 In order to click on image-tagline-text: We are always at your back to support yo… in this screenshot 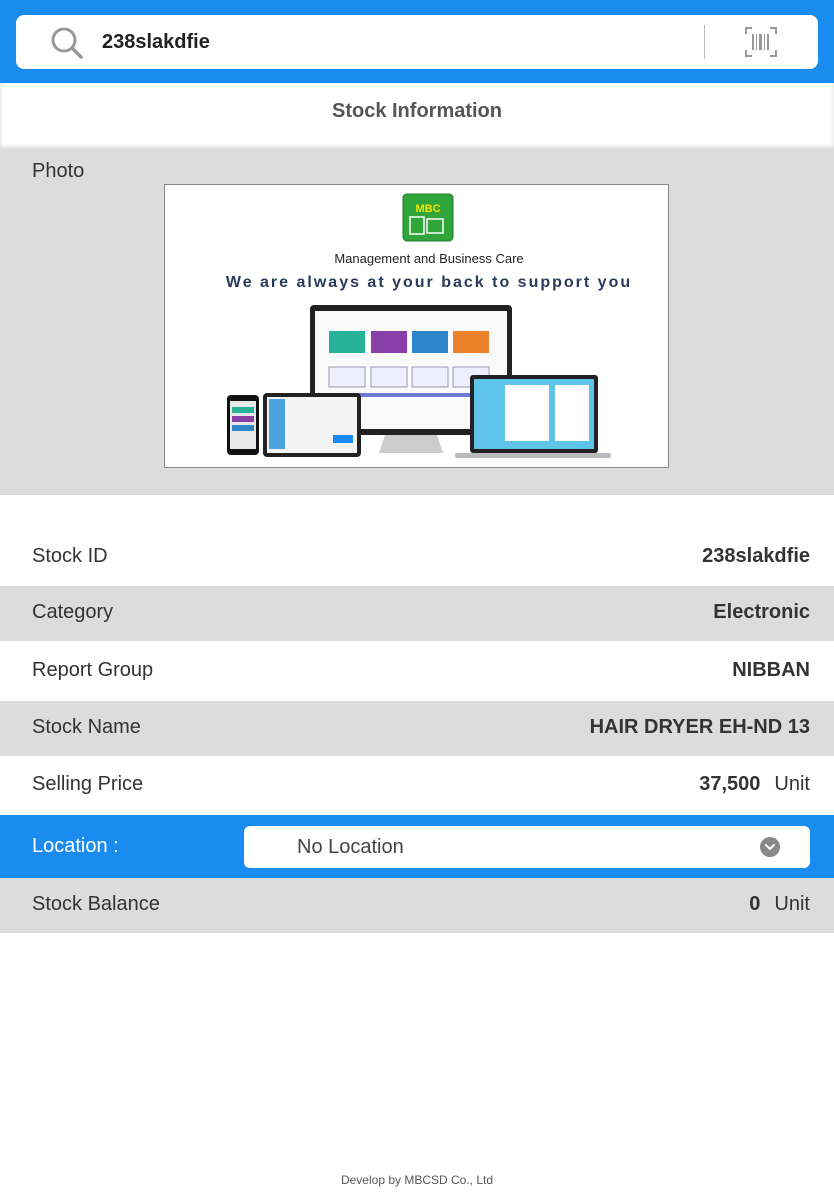, I will do `click(429, 282)`.